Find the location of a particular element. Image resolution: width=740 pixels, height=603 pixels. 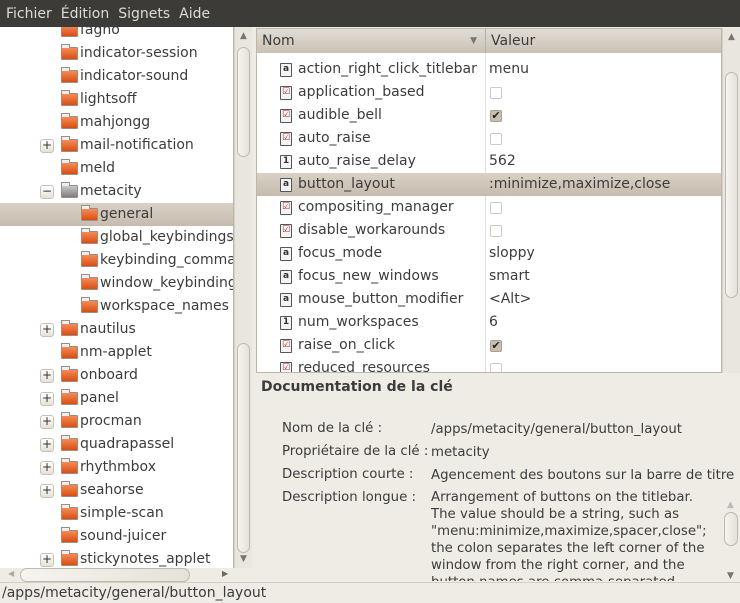

tree-hscroll-thumb is located at coordinates (105, 575).